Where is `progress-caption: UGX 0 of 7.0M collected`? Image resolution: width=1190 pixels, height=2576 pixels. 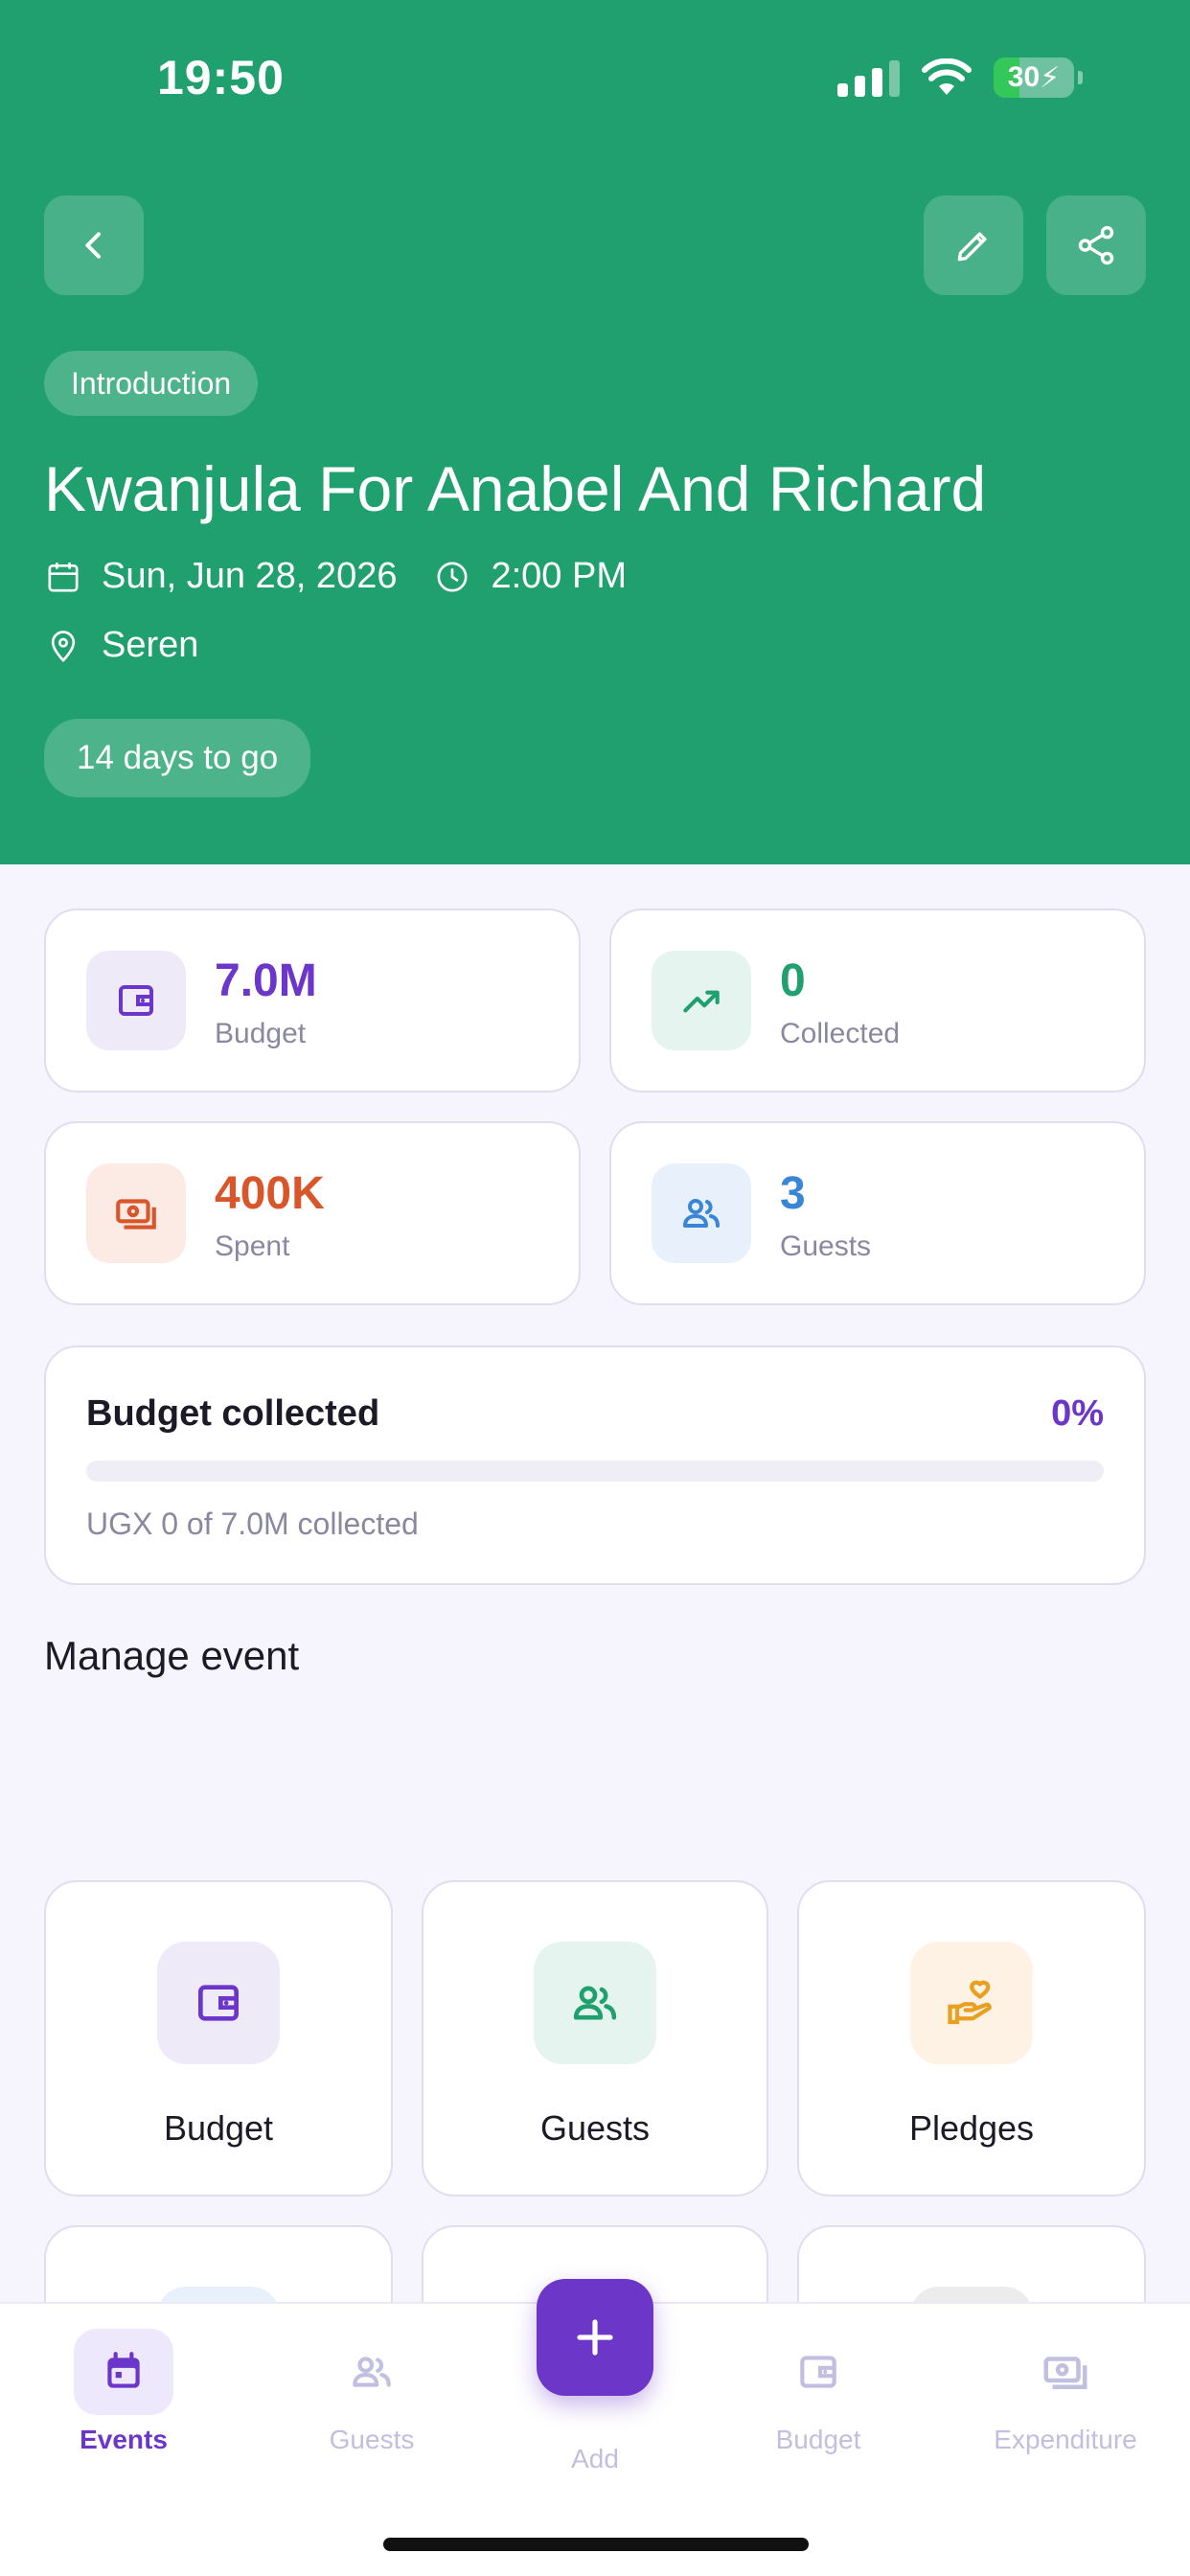 progress-caption: UGX 0 of 7.0M collected is located at coordinates (253, 1523).